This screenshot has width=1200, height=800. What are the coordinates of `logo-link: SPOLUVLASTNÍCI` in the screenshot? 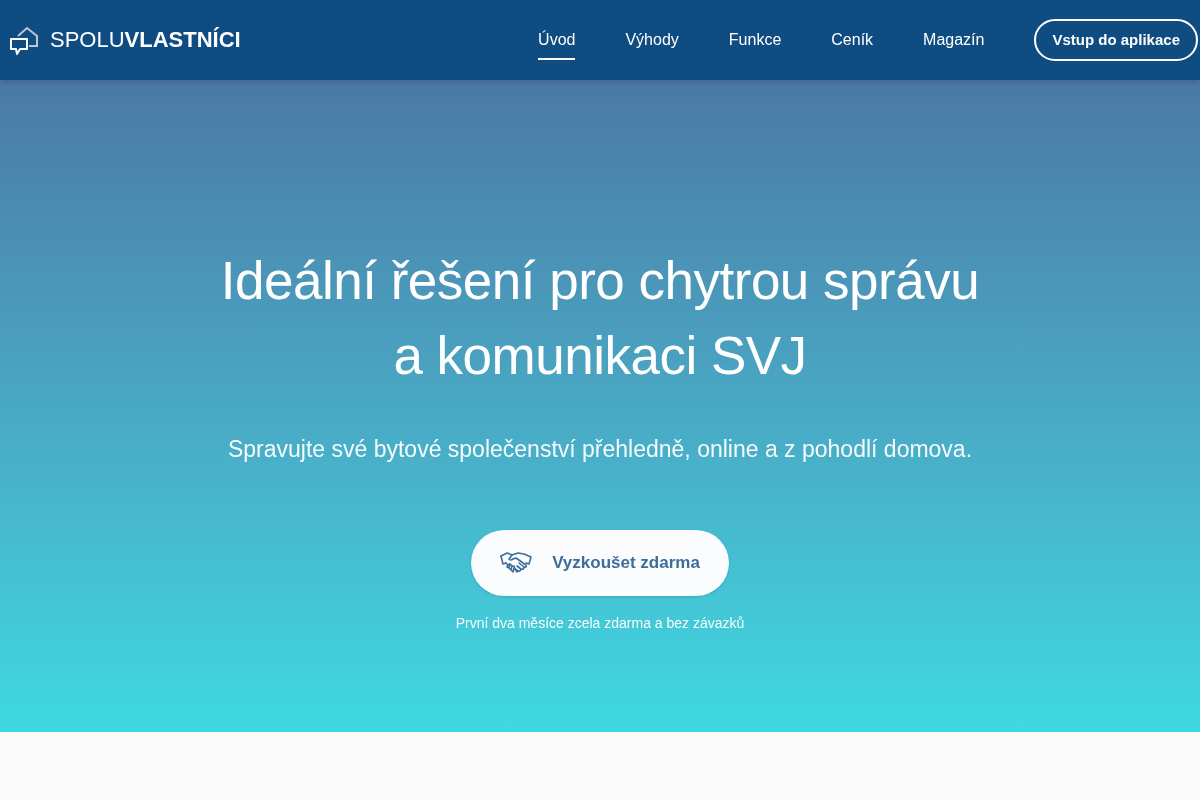 It's located at (125, 40).